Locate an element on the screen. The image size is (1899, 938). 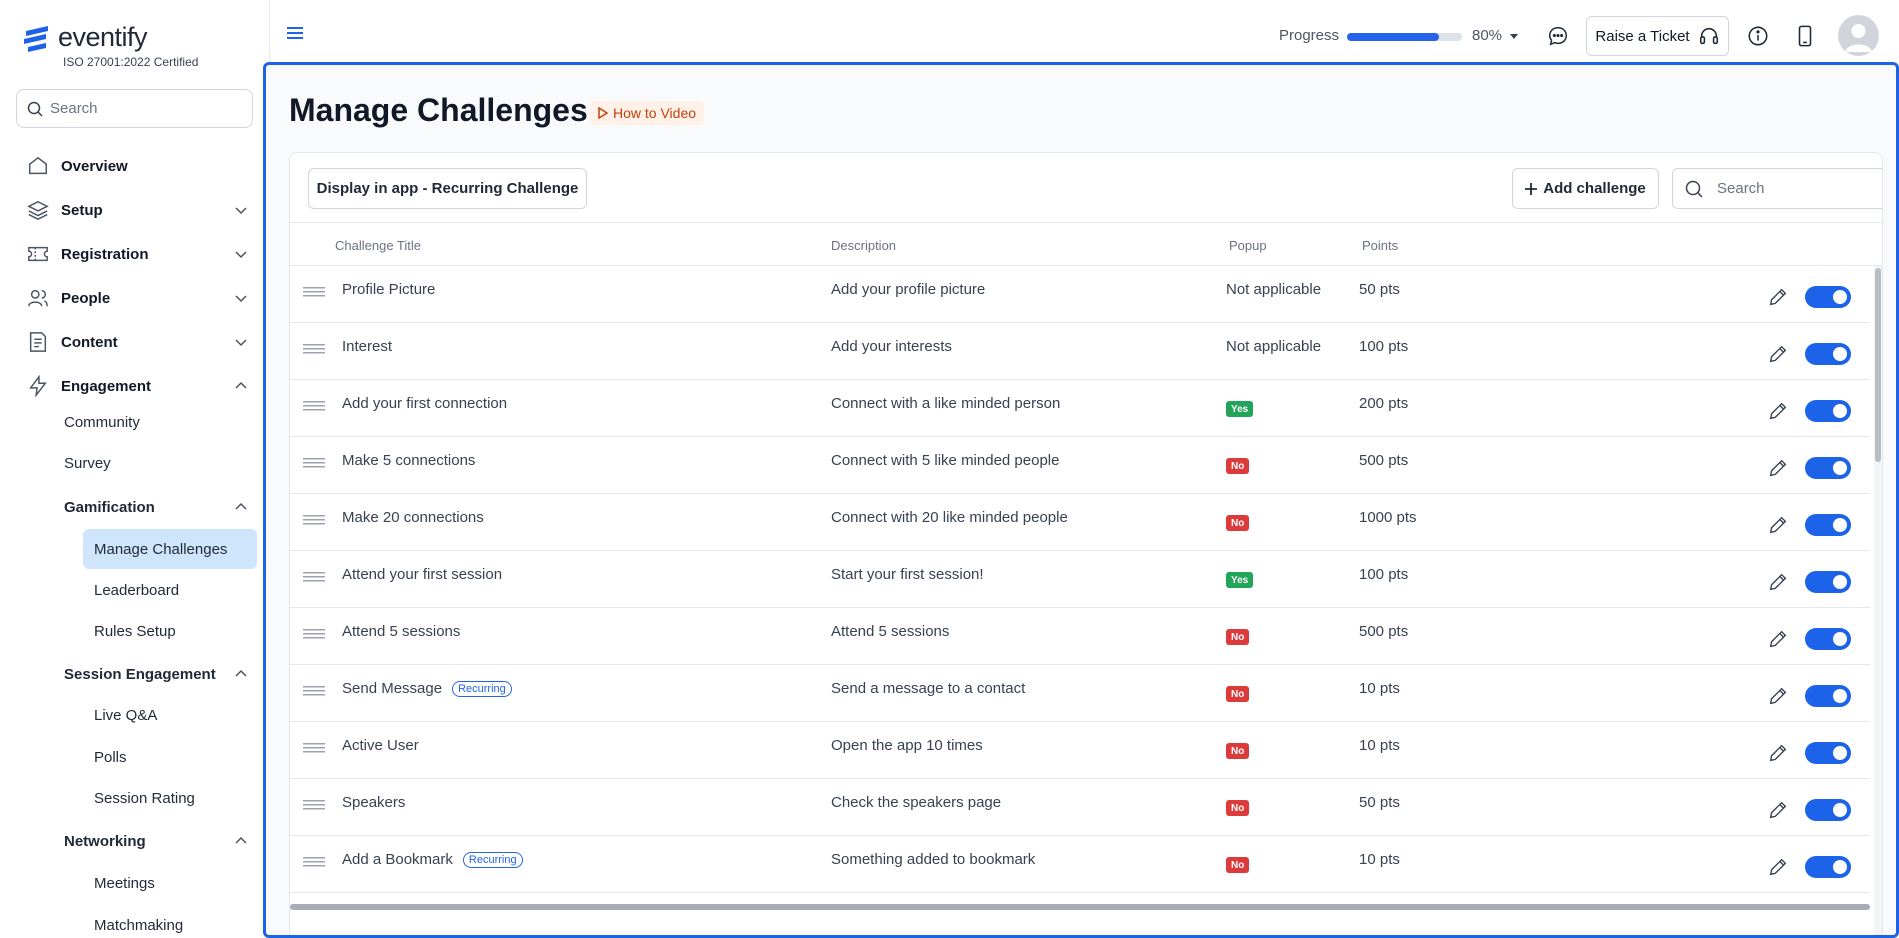
column-header-title: Challenge Title is located at coordinates (378, 245).